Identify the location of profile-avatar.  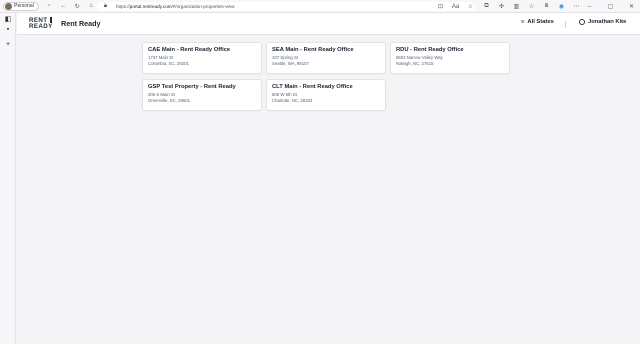
(8, 6).